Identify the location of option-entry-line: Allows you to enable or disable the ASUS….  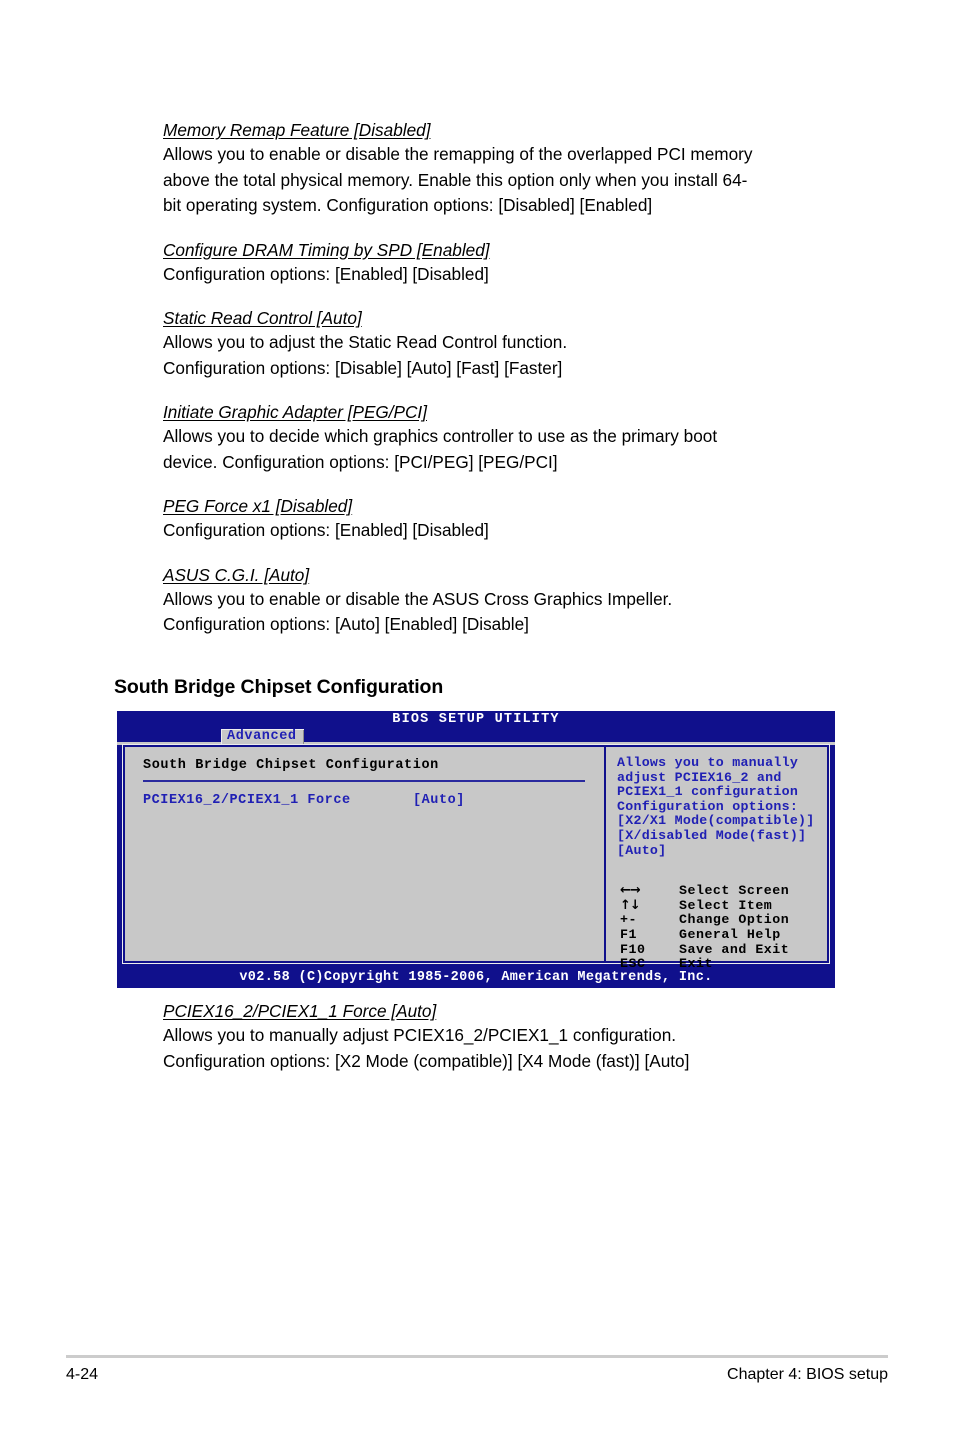
(418, 598).